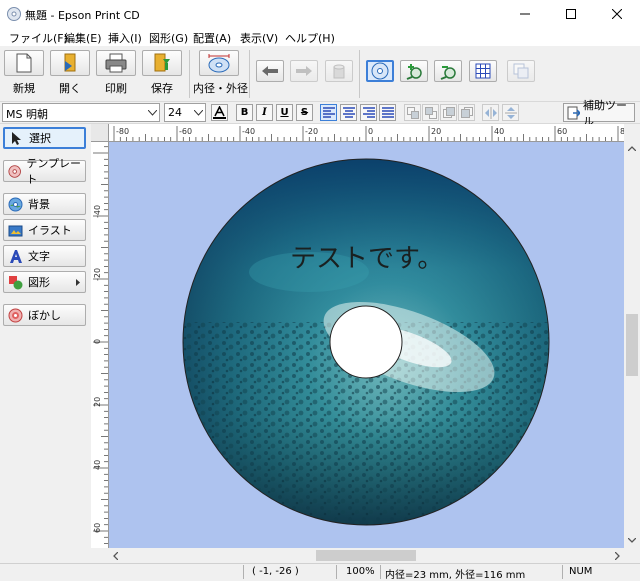  I want to click on illust-icon, so click(15, 230).